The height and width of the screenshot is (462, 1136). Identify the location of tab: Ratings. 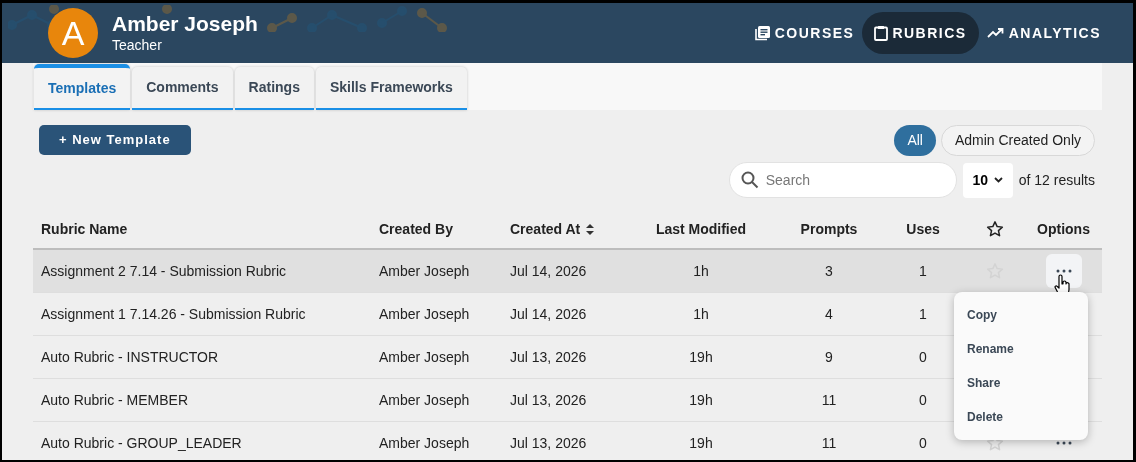
(274, 88).